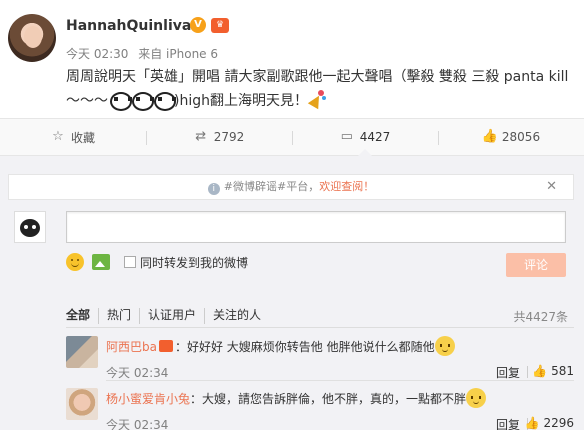 Image resolution: width=584 pixels, height=430 pixels. I want to click on comment-text: 阿西巴ba ：好好好 大嫂麻烦你转告他 他胖他说什么都随他, so click(340, 346).